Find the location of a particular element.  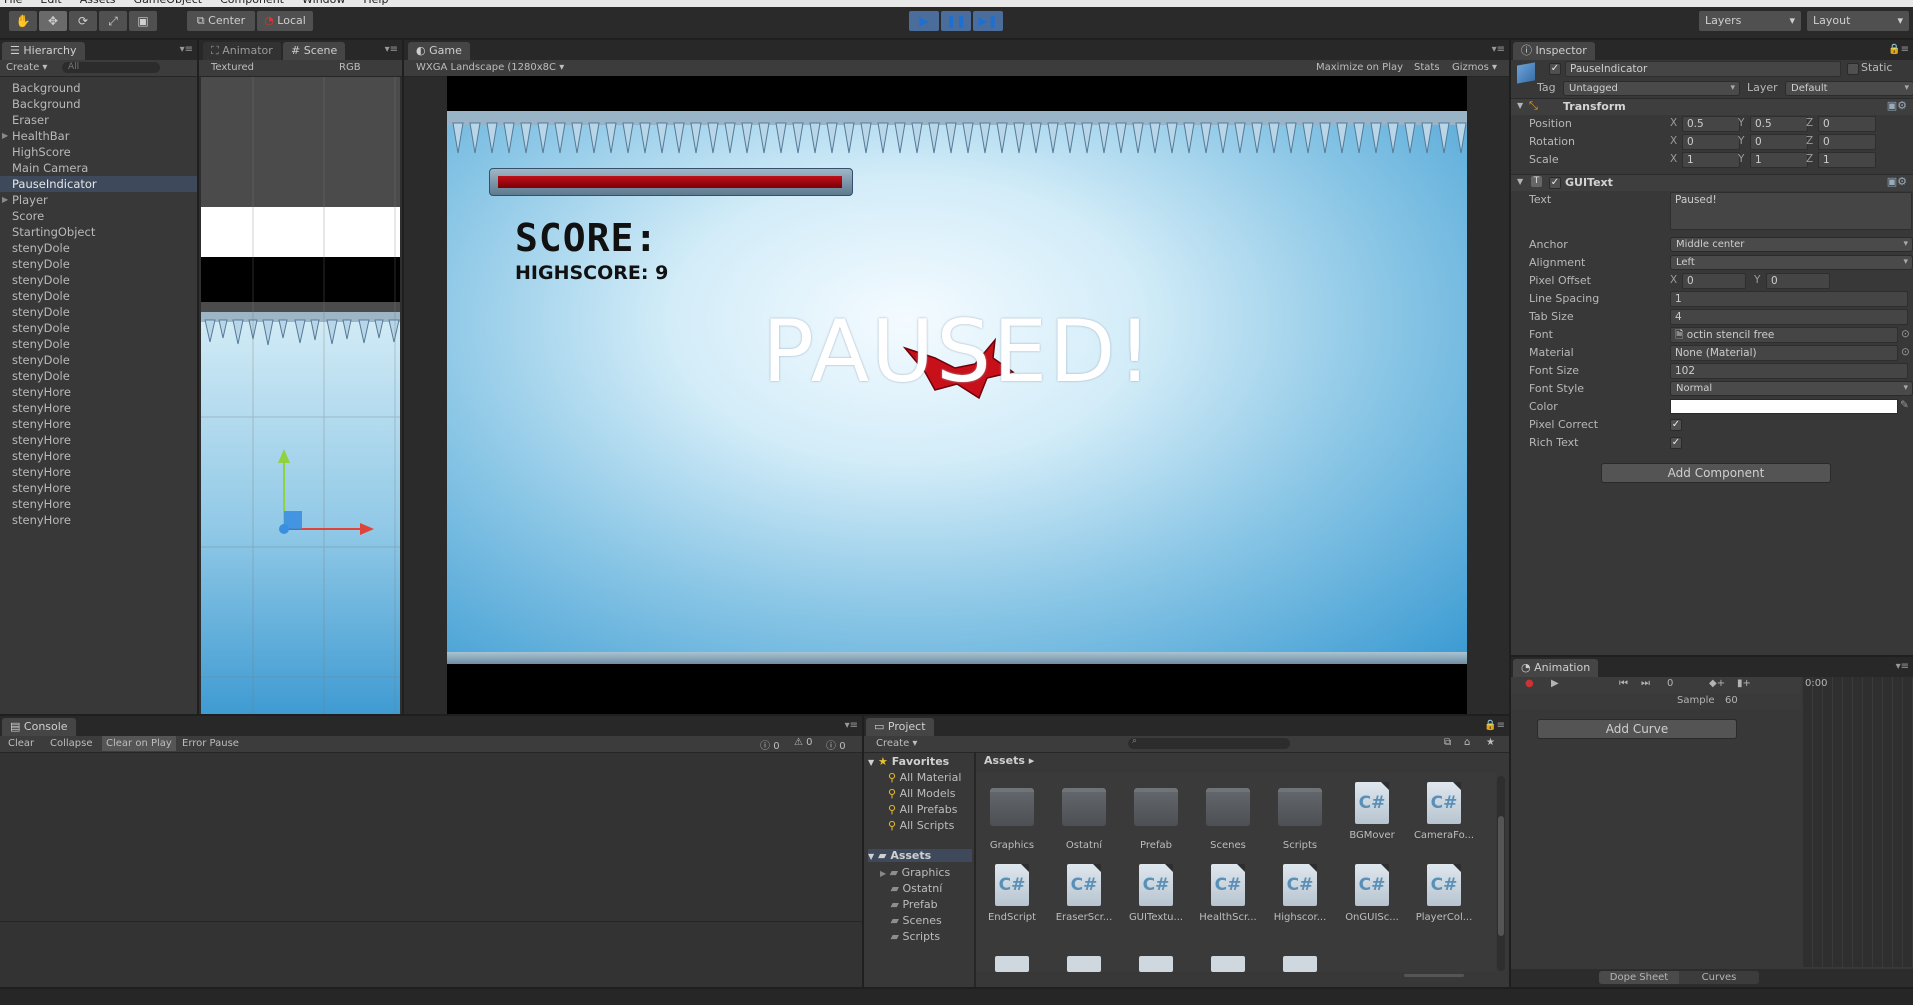

rotation-y-field: 0 is located at coordinates (1779, 142).